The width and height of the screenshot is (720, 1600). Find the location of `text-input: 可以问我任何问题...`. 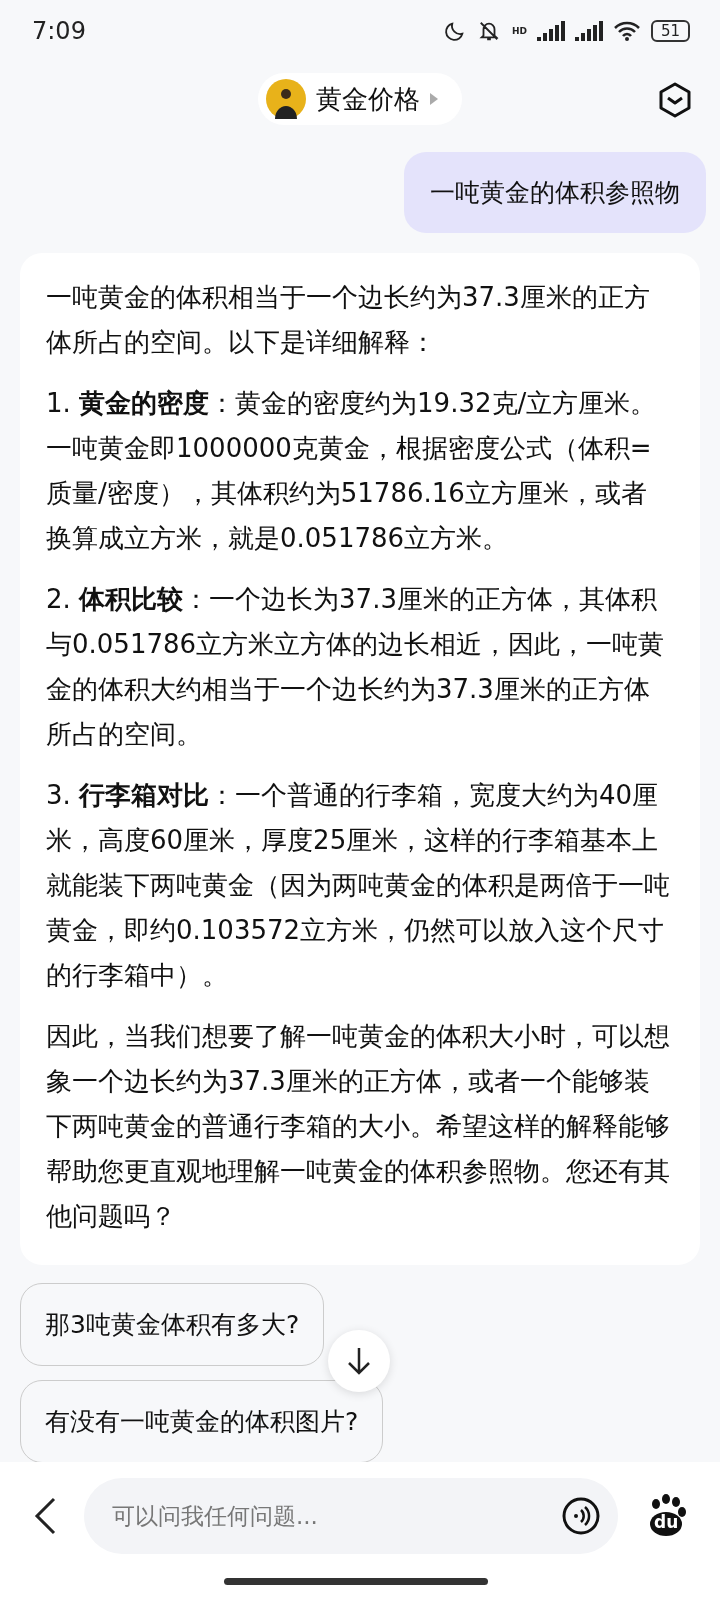

text-input: 可以问我任何问题... is located at coordinates (336, 1516).